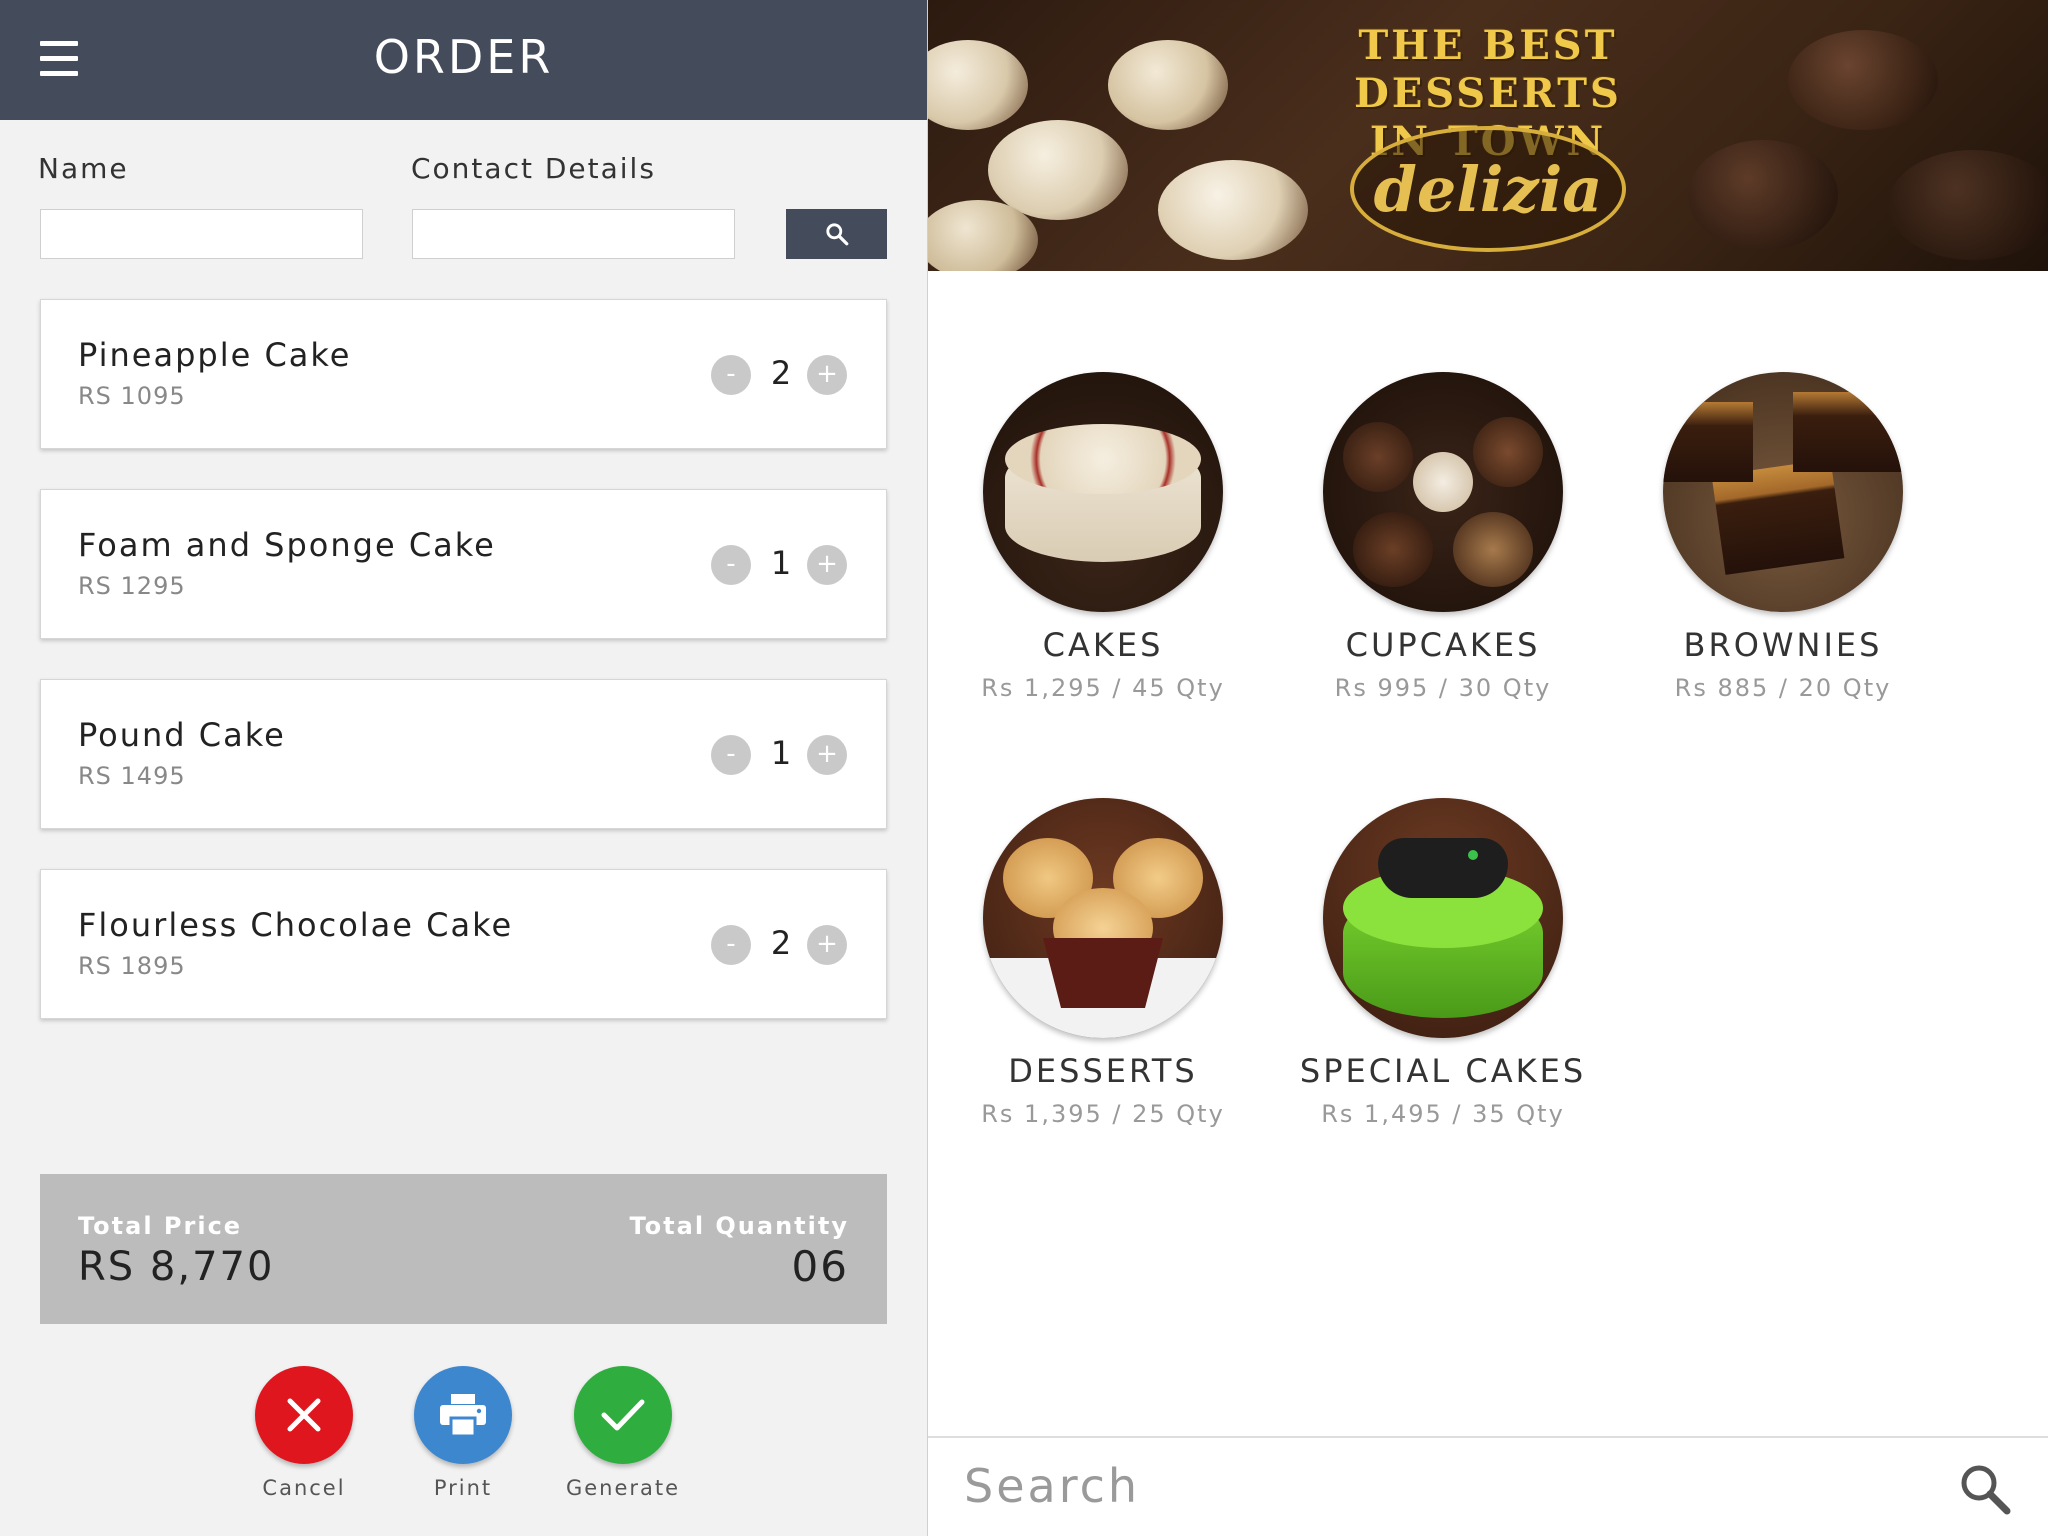 This screenshot has width=2048, height=1536. I want to click on order-item: Pineapple Cake RS 1095 - 2 +, so click(463, 374).